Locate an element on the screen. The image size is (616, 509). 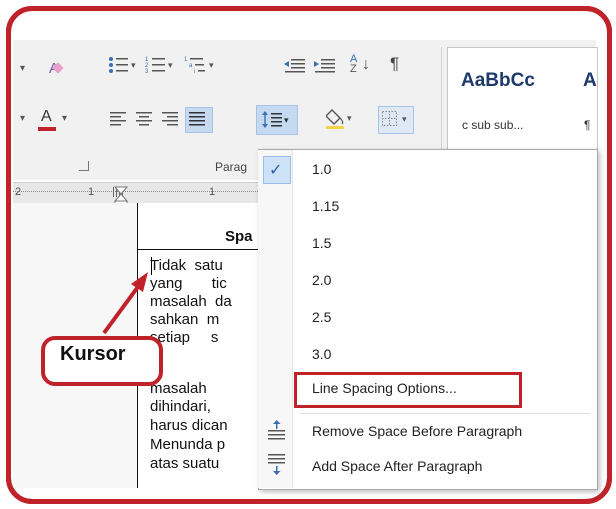
kursor-label: Kursor is located at coordinates (93, 354).